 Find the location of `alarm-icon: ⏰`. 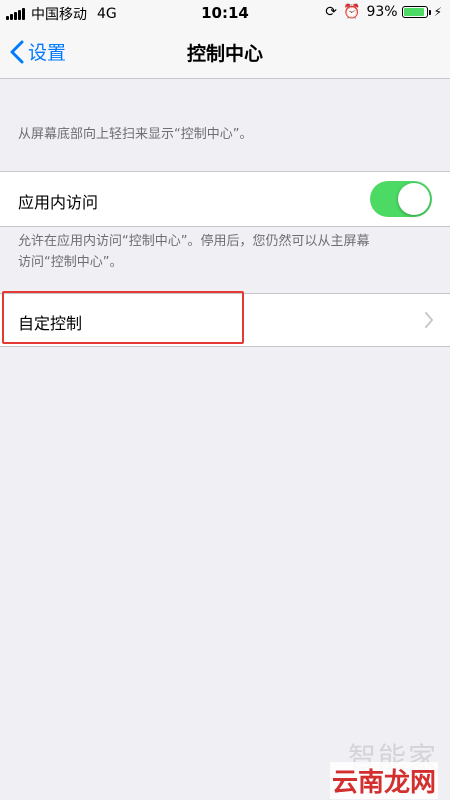

alarm-icon: ⏰ is located at coordinates (352, 12).